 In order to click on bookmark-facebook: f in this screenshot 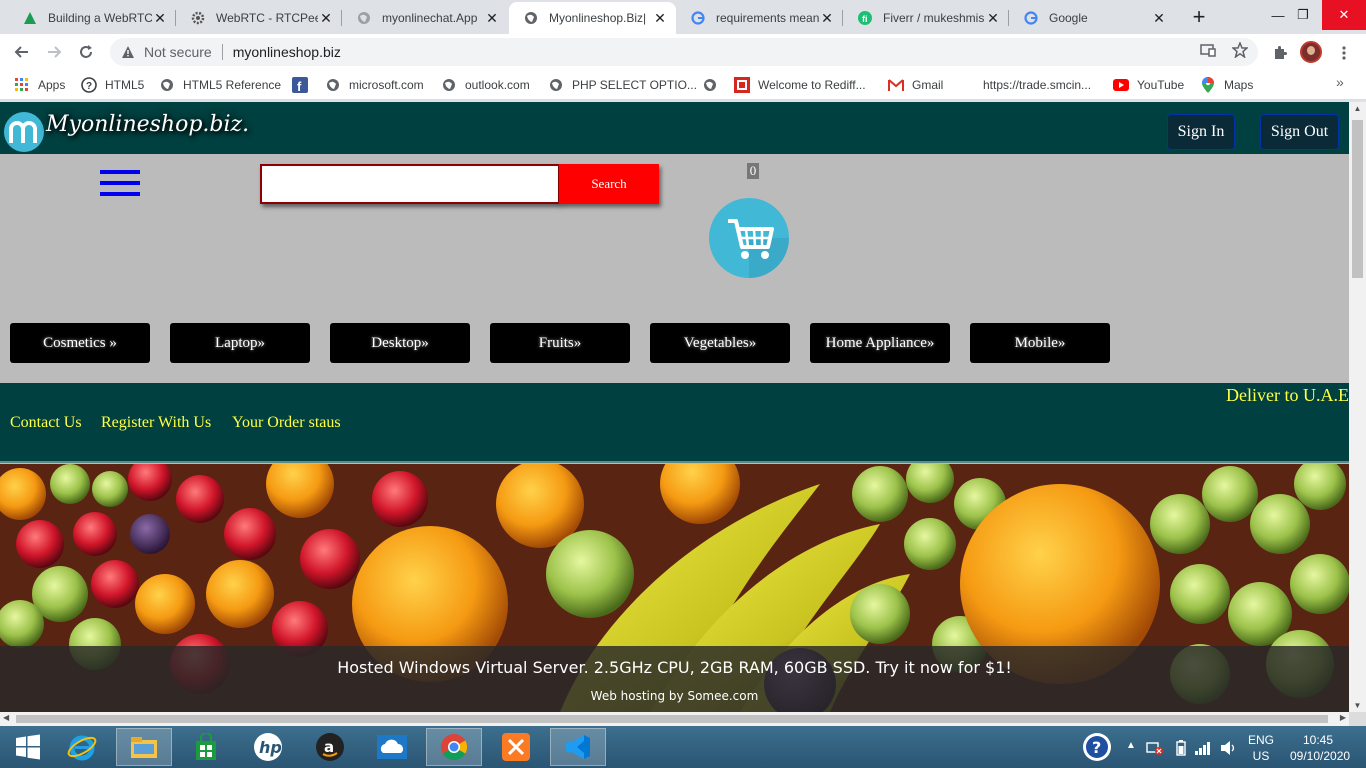, I will do `click(304, 85)`.